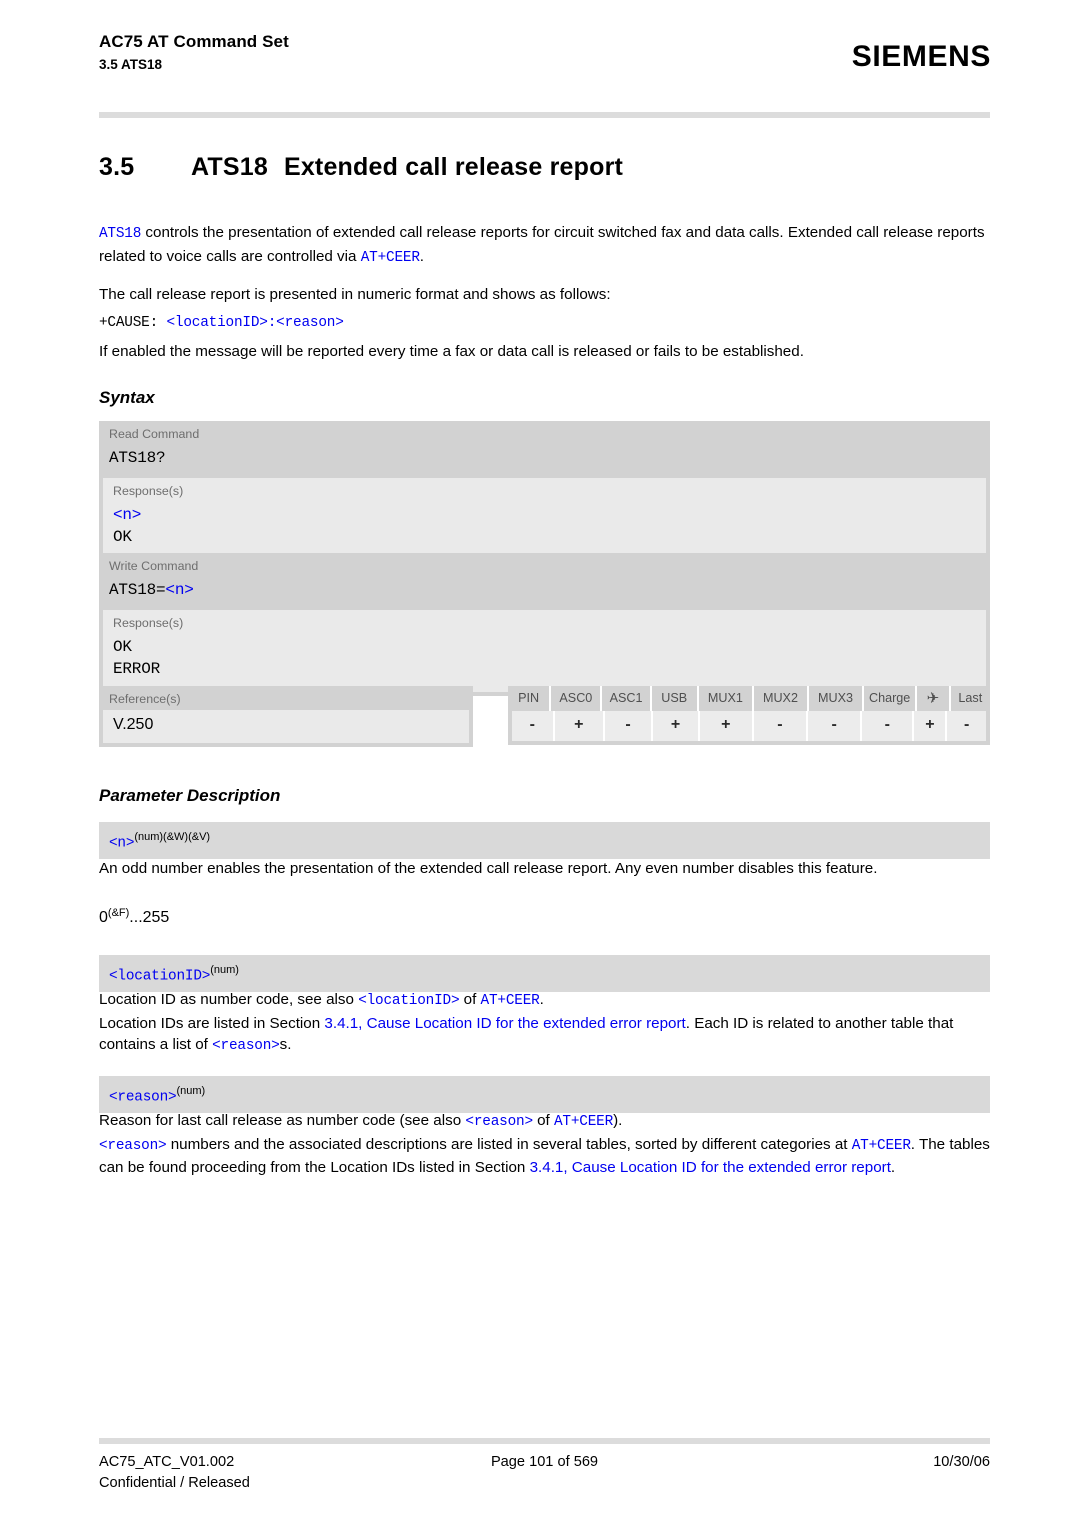 The image size is (1080, 1528). What do you see at coordinates (510, 1001) in the screenshot?
I see `loc-line1-link: AT+CEER` at bounding box center [510, 1001].